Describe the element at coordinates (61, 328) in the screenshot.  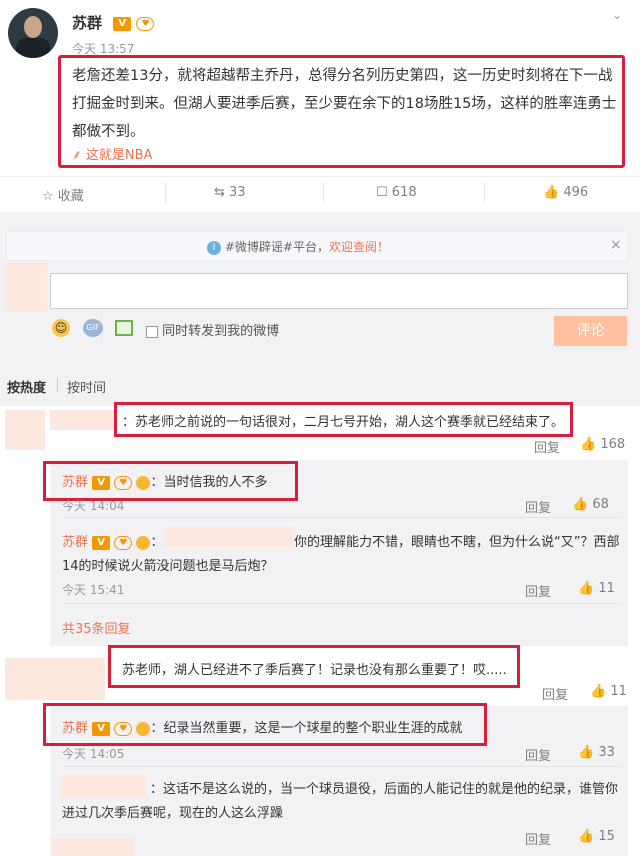
I see `emoji-icon: ☺` at that location.